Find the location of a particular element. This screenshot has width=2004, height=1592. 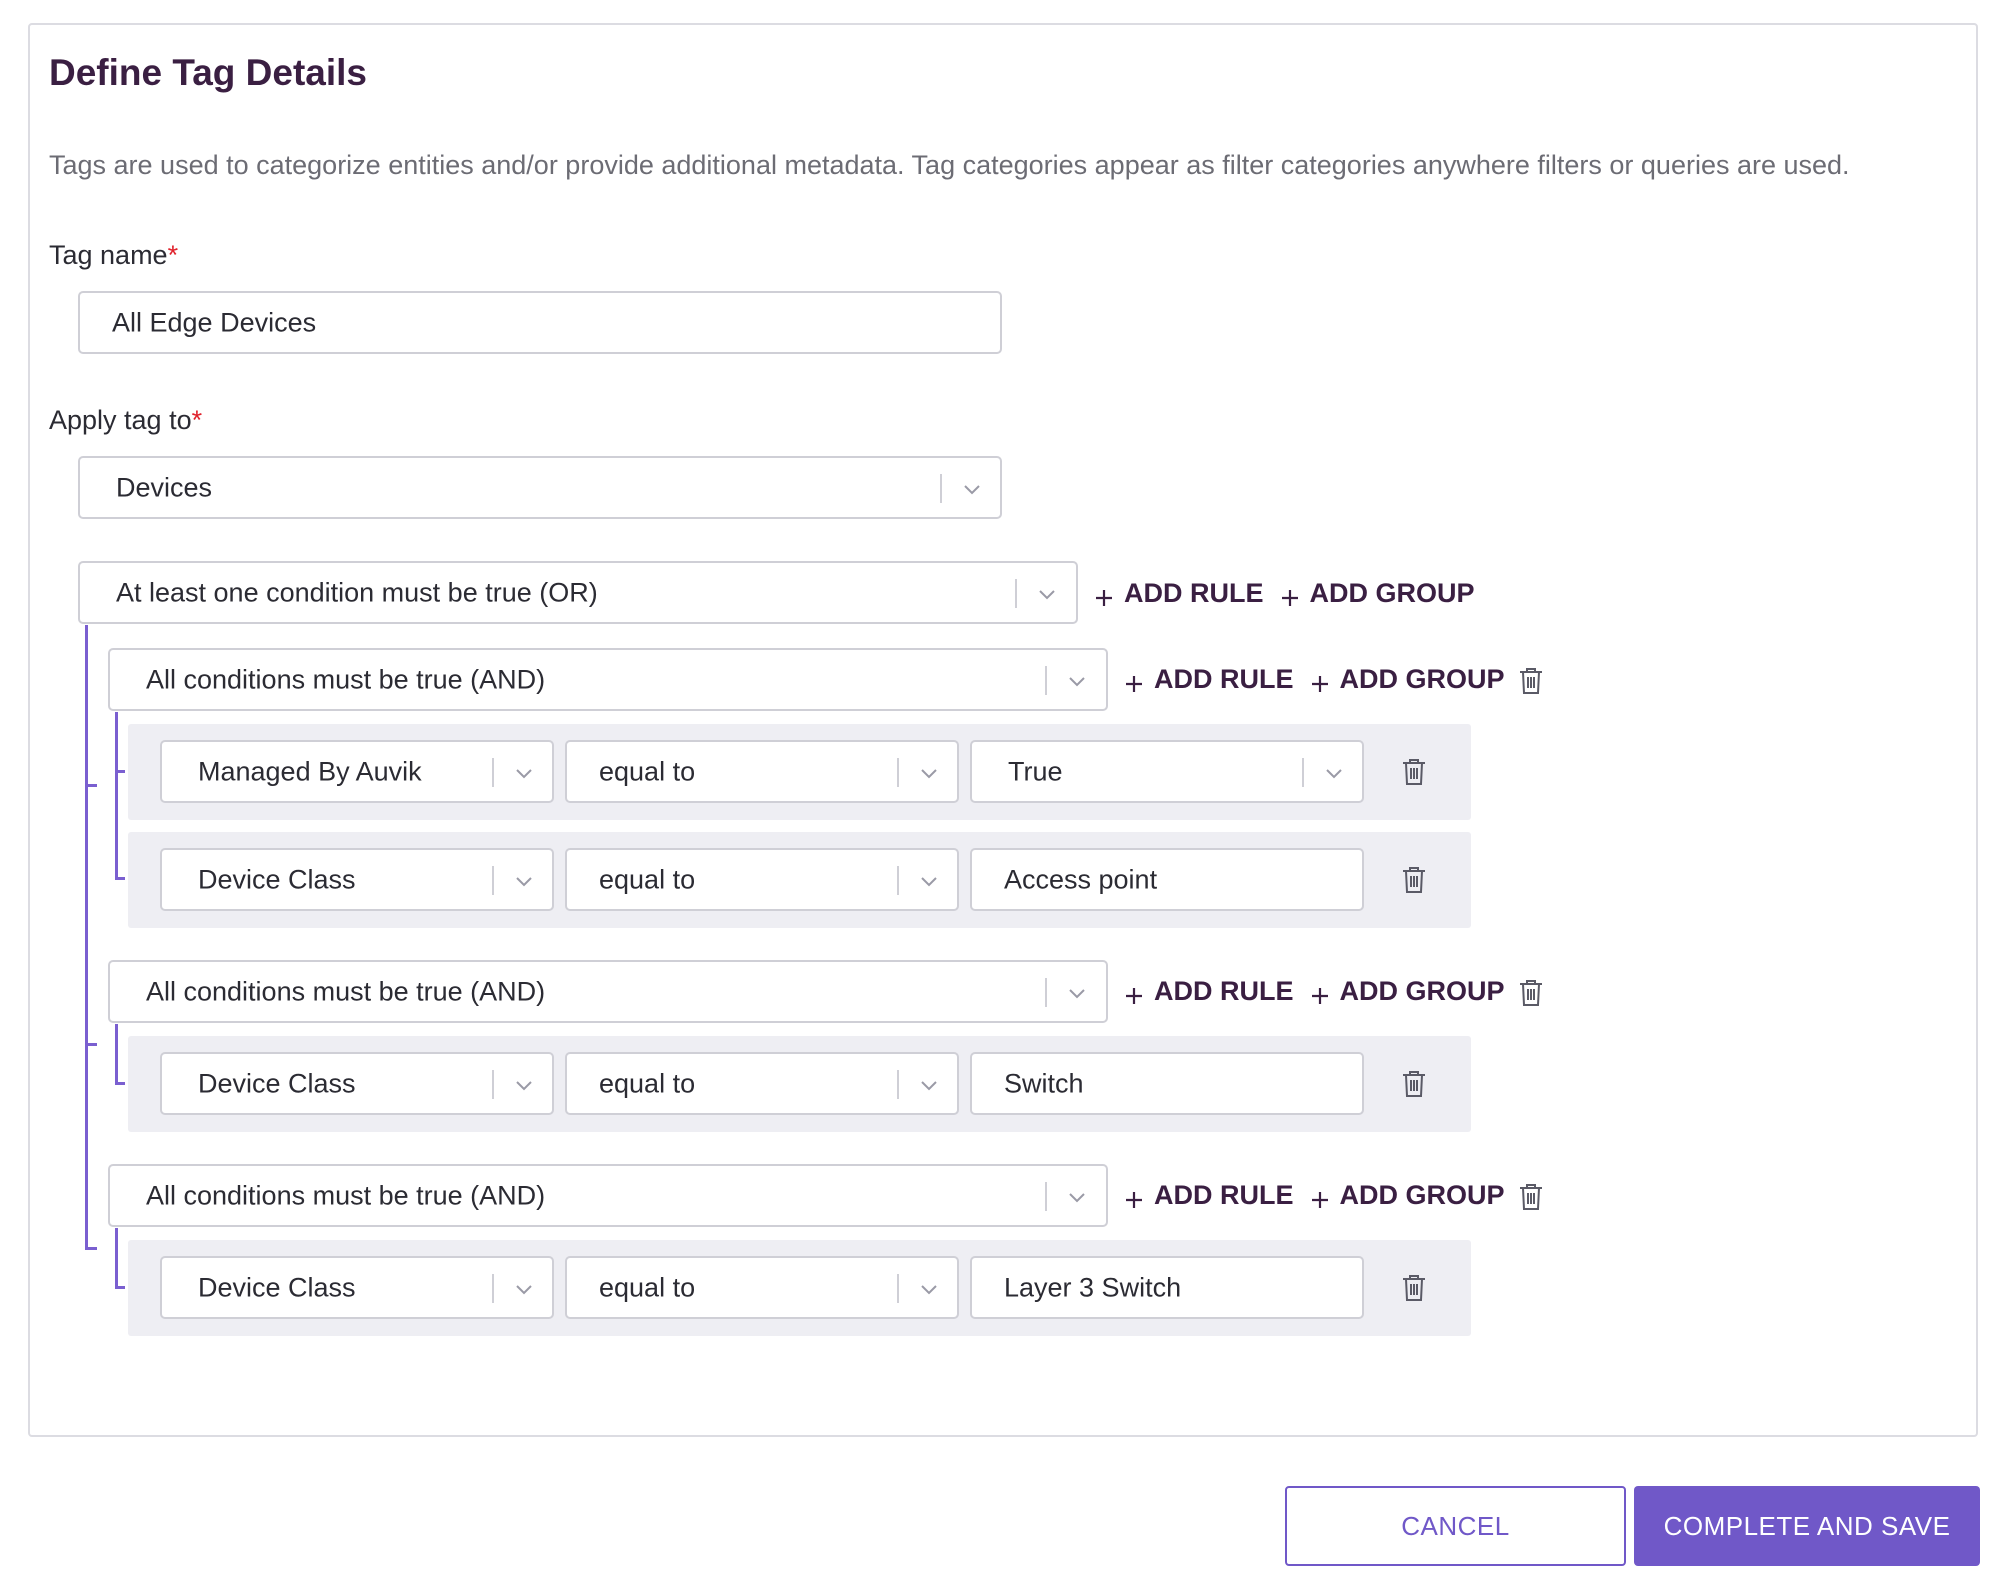

group-3-delete-button is located at coordinates (1531, 1197).